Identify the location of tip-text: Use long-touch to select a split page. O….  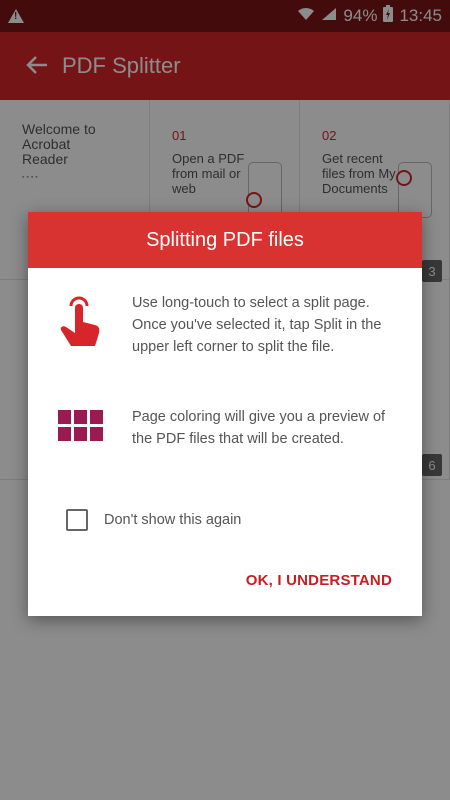
(257, 325).